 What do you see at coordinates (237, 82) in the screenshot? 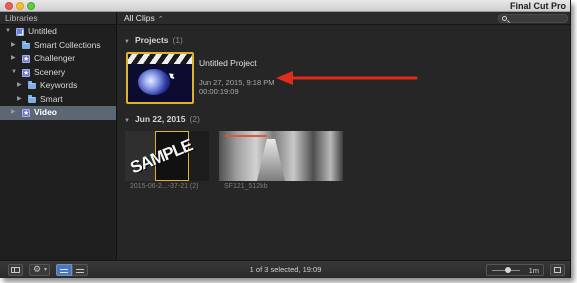
I see `project-date: Jun 27, 2015, 9:18 PM` at bounding box center [237, 82].